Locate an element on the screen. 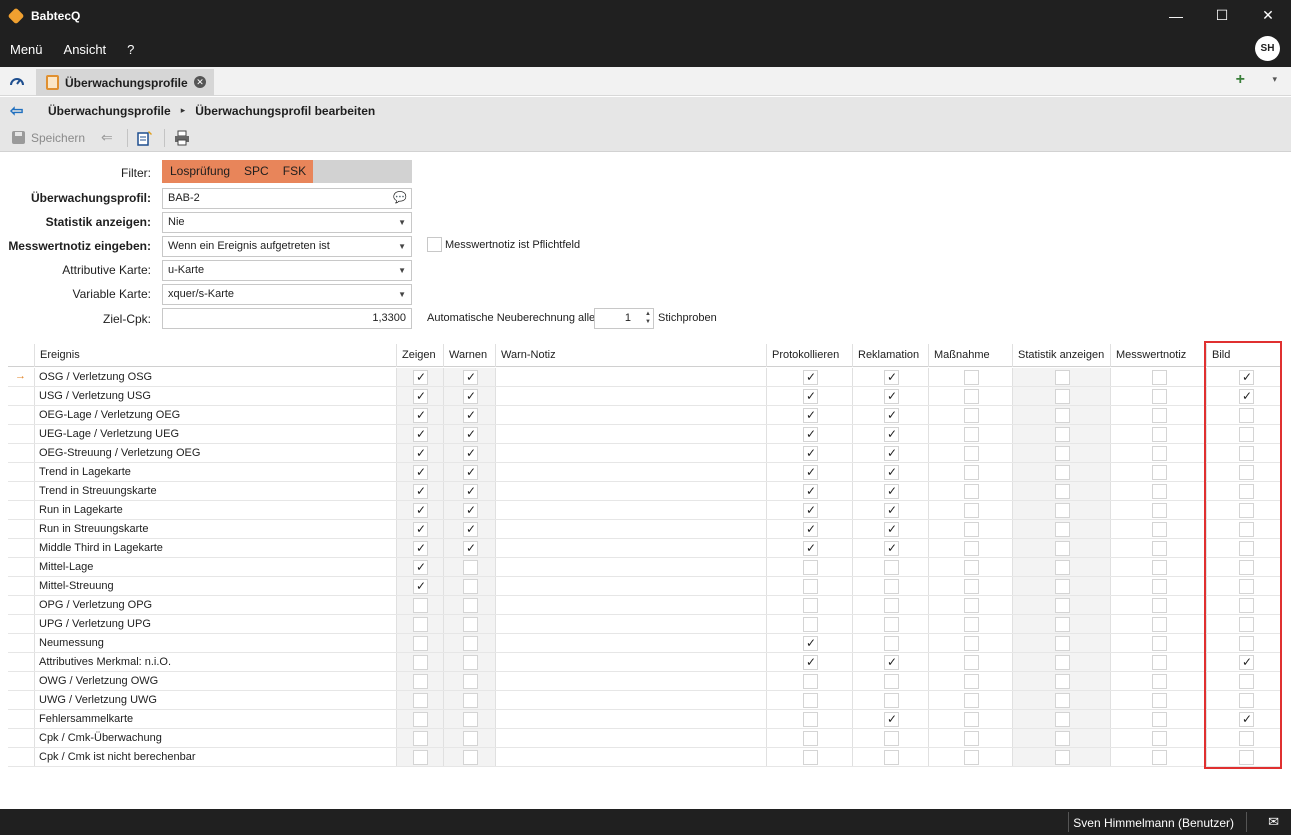 This screenshot has width=1291, height=835. profile-field: BAB-2 💬 is located at coordinates (287, 198).